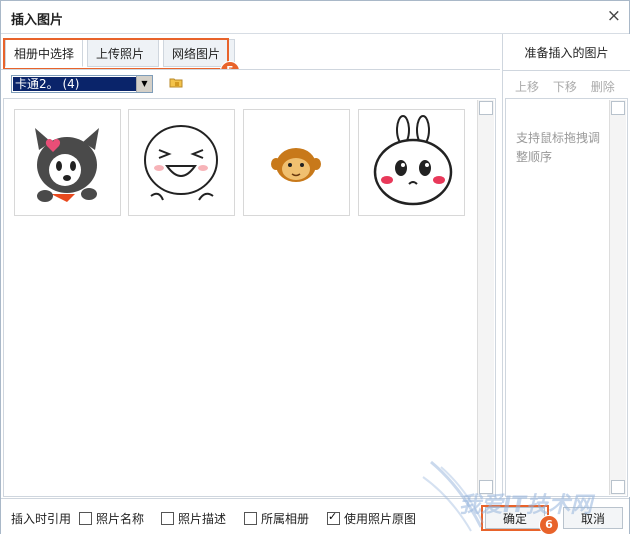 The image size is (630, 538). I want to click on dialog-footer: 插入时引用 照片名称 照片描述 所属相册 使用照片原图 确定 取消 6, so click(315, 516).